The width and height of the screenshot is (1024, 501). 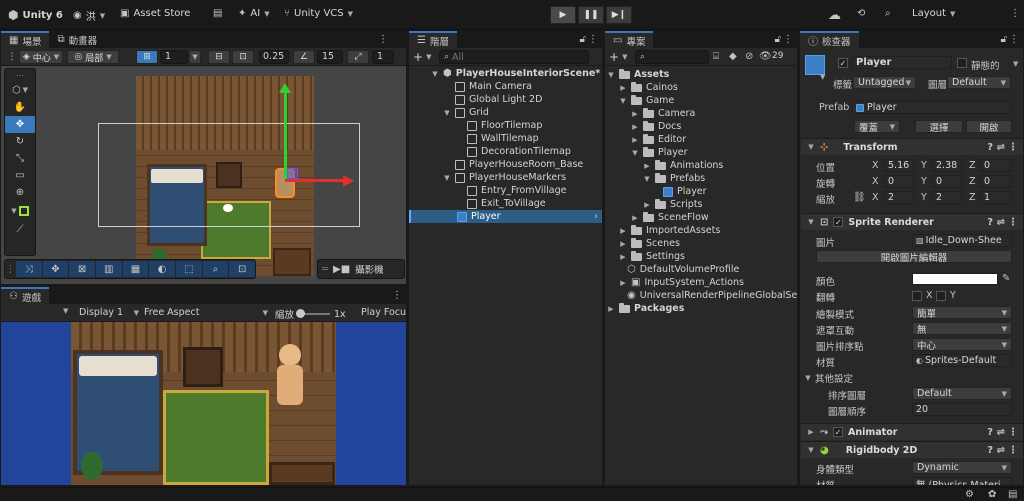 What do you see at coordinates (422, 57) in the screenshot?
I see `create-dropdown: + ▼` at bounding box center [422, 57].